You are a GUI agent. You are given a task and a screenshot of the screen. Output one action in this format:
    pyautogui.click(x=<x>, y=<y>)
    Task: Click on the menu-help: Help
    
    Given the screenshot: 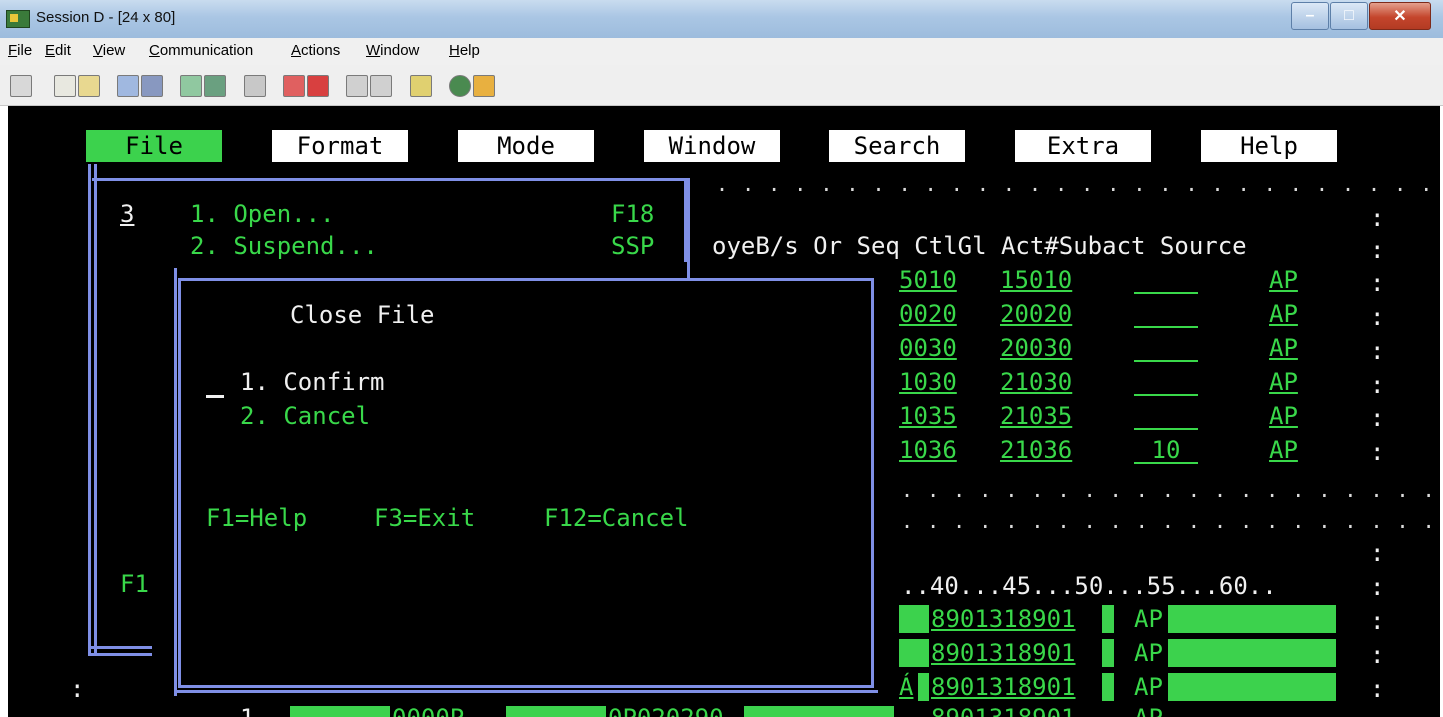 What is the action you would take?
    pyautogui.click(x=464, y=50)
    